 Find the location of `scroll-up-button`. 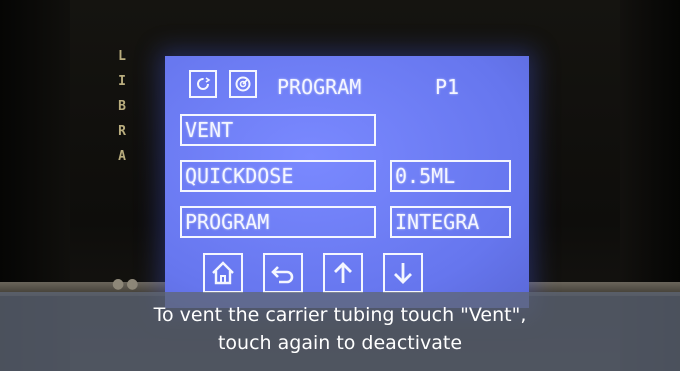

scroll-up-button is located at coordinates (343, 273).